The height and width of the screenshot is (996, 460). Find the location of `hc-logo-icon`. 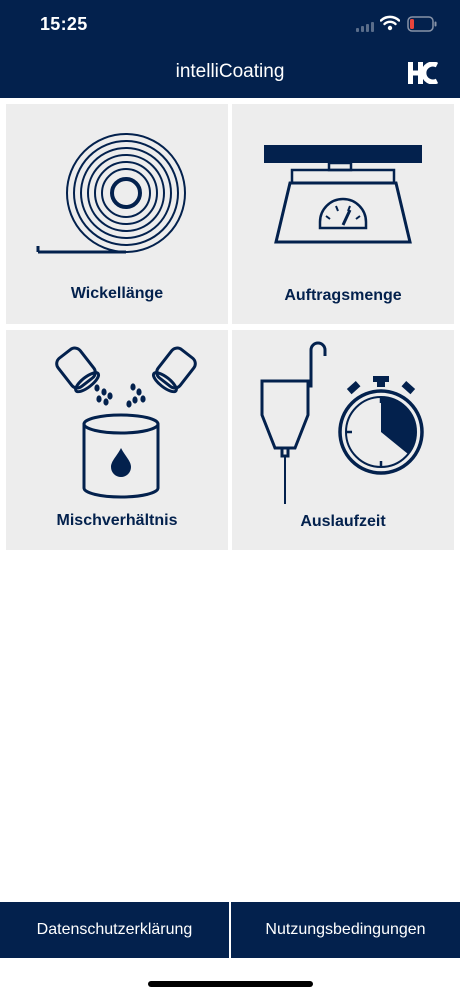

hc-logo-icon is located at coordinates (423, 73).